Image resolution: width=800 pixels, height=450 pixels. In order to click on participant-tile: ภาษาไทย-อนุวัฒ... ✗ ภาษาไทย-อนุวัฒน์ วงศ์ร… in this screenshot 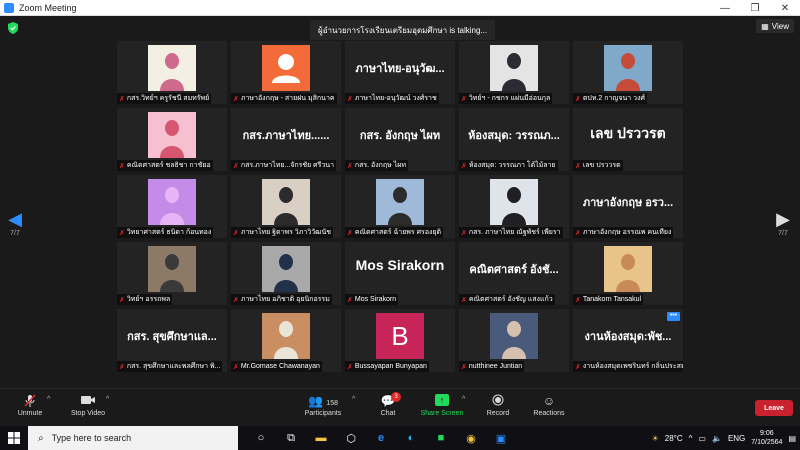, I will do `click(400, 72)`.